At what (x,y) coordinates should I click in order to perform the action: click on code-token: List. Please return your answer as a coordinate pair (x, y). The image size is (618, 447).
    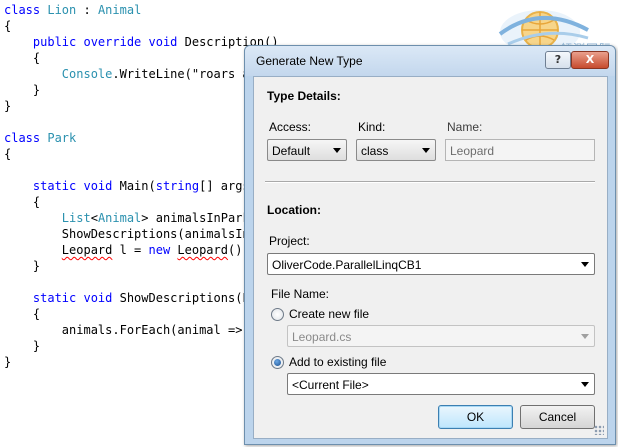
    Looking at the image, I should click on (76, 218).